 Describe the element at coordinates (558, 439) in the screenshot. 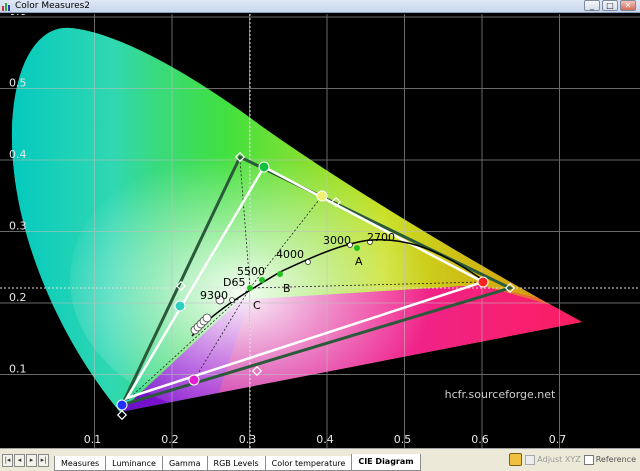

I see `x-tick-label: 0.7` at that location.